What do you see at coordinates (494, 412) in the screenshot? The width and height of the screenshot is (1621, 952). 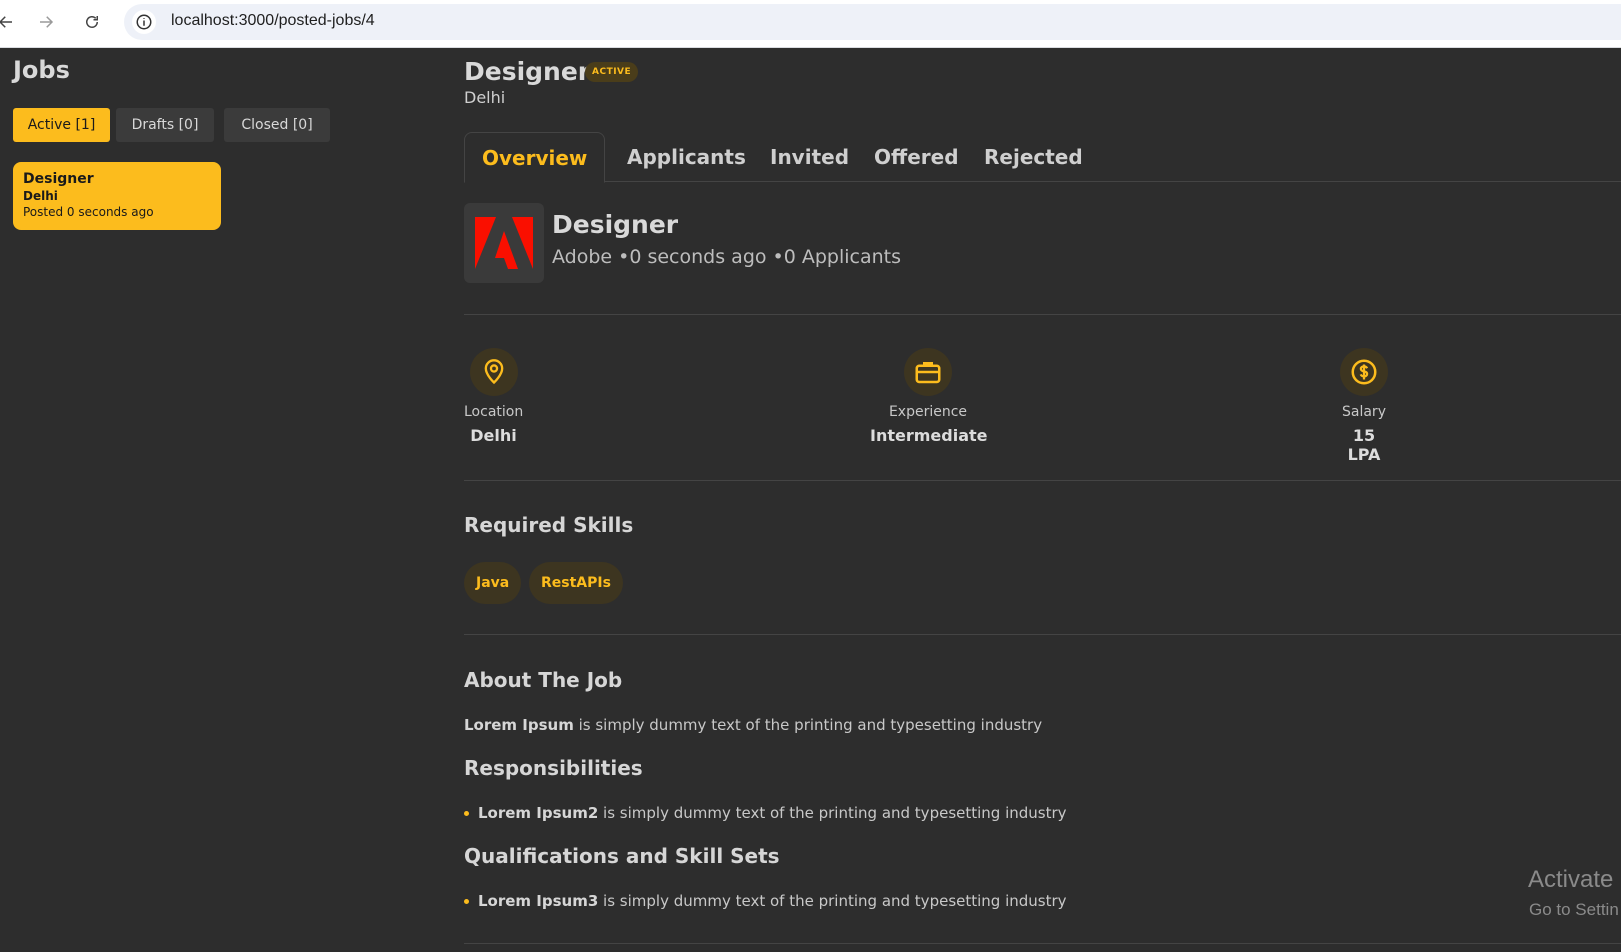 I see `stat-label: Location` at bounding box center [494, 412].